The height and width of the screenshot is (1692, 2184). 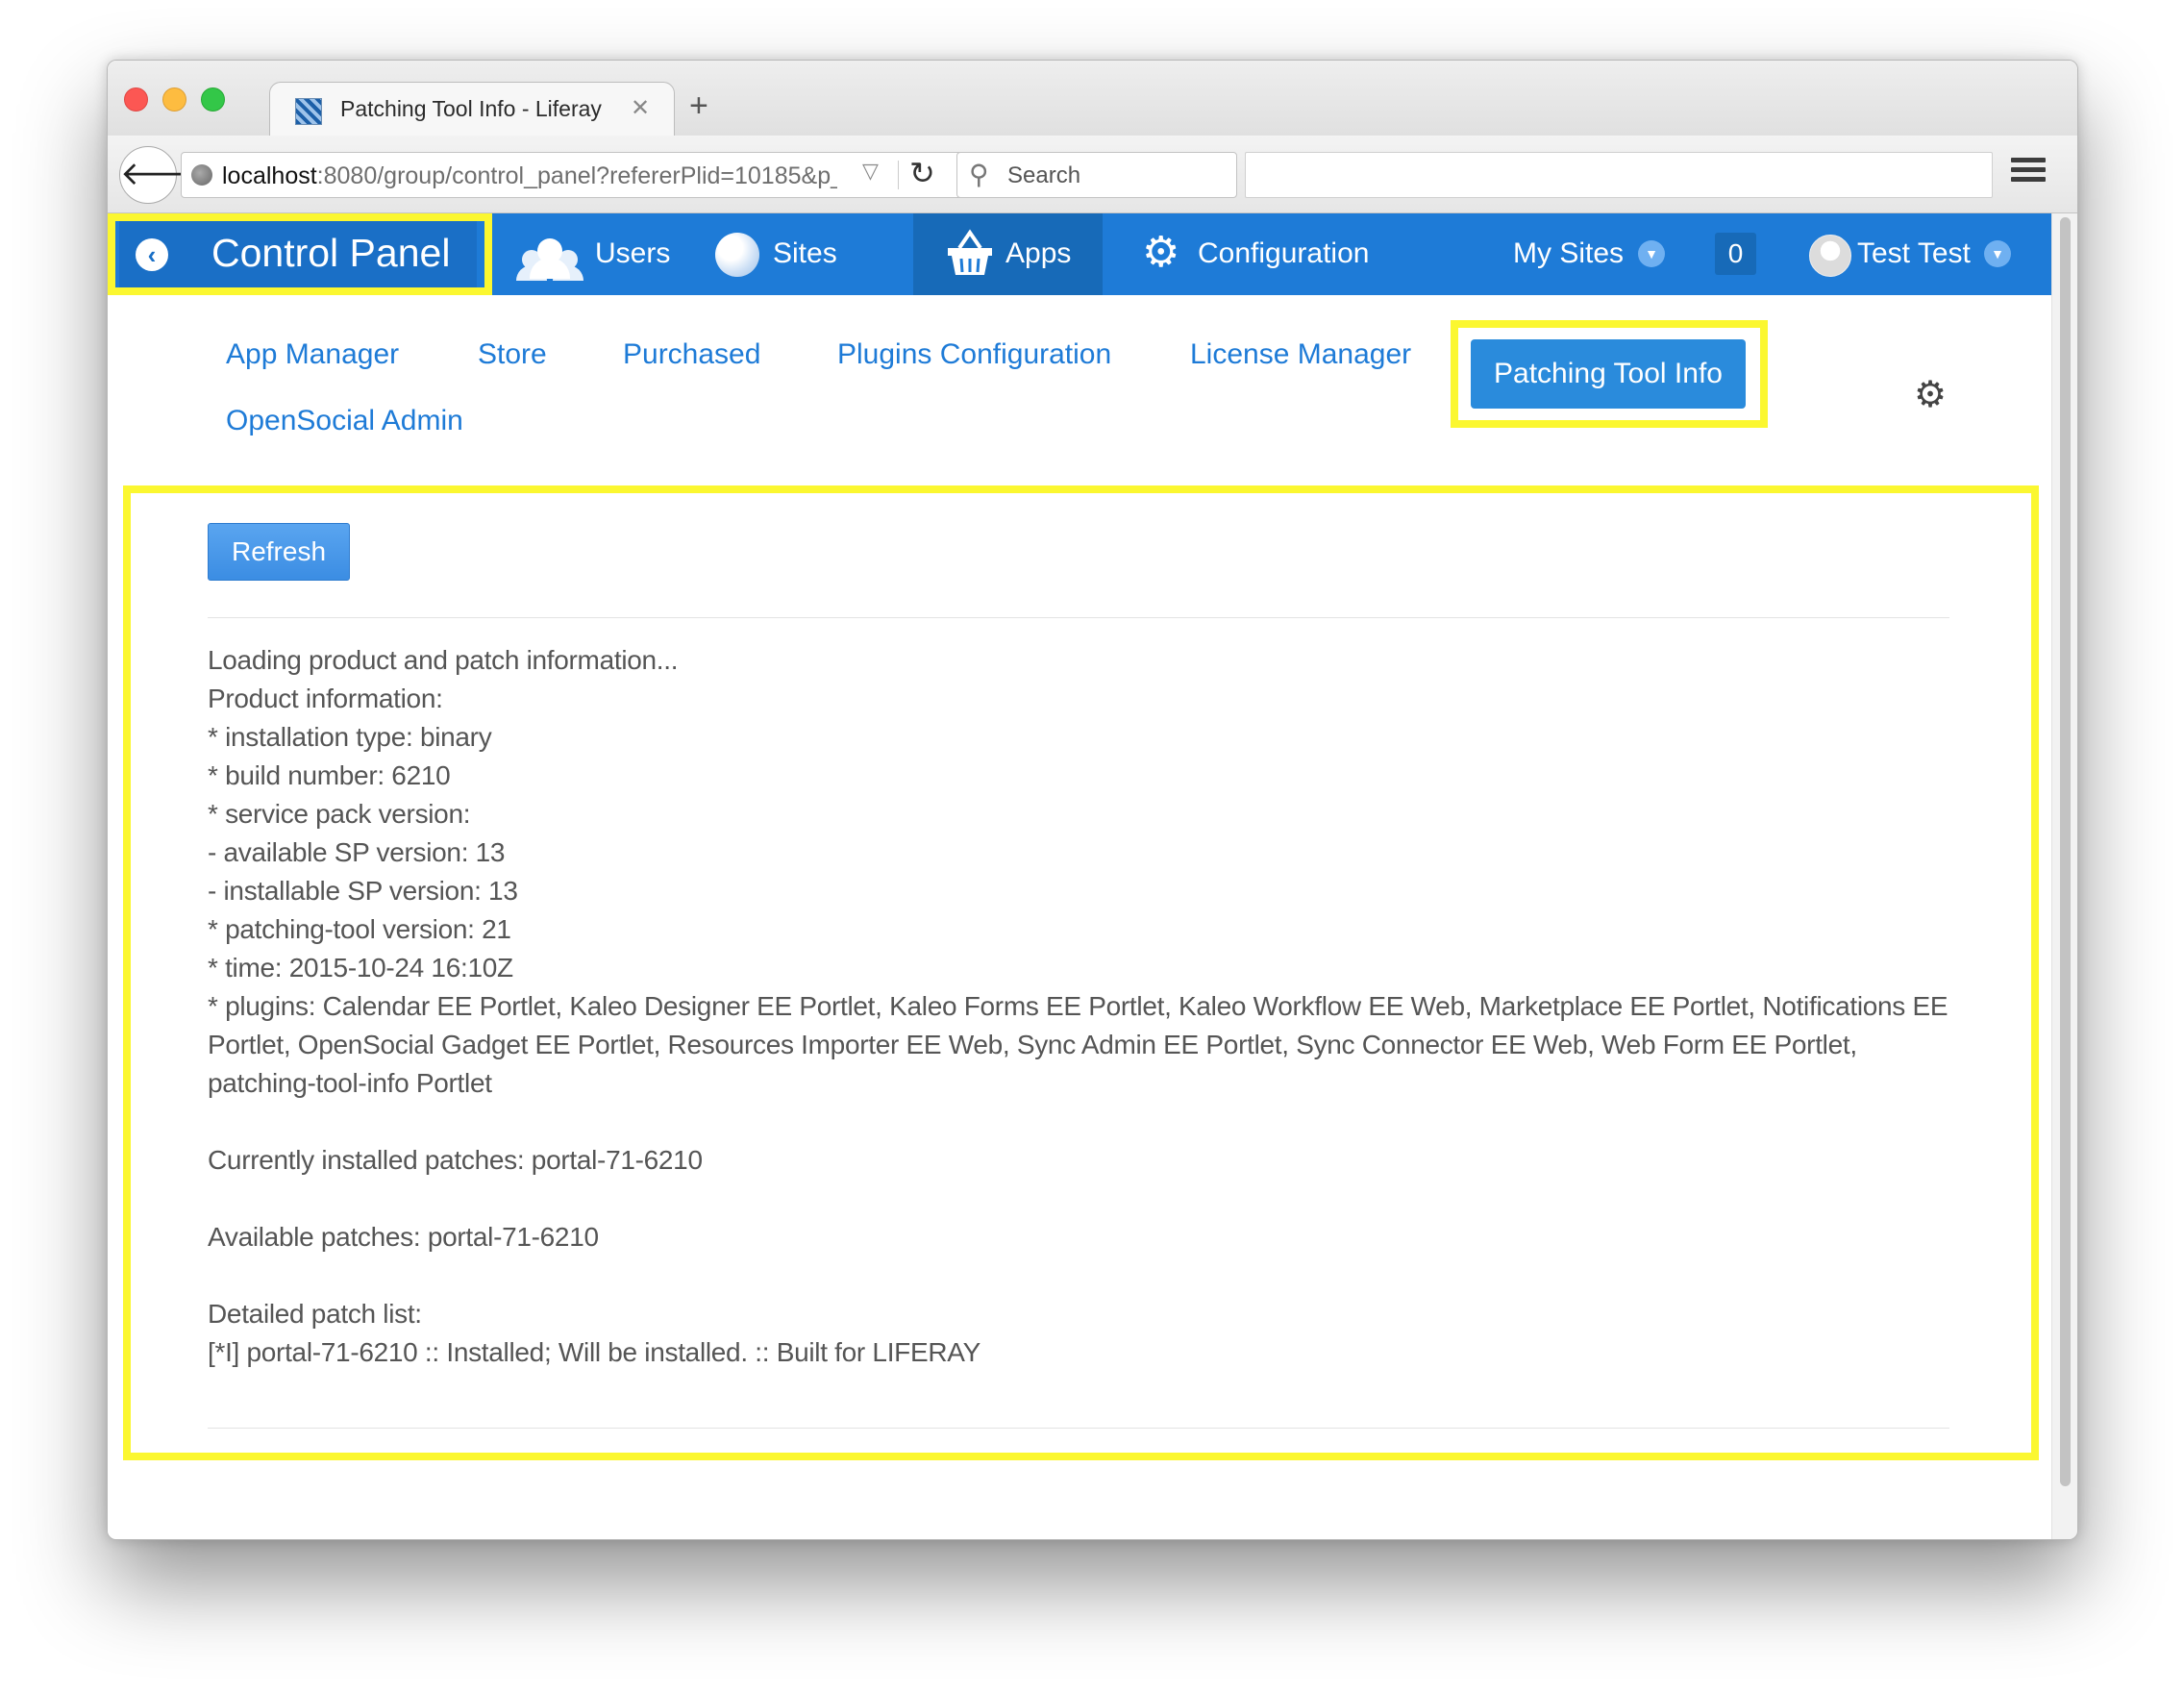 I want to click on globe-icon, so click(x=737, y=255).